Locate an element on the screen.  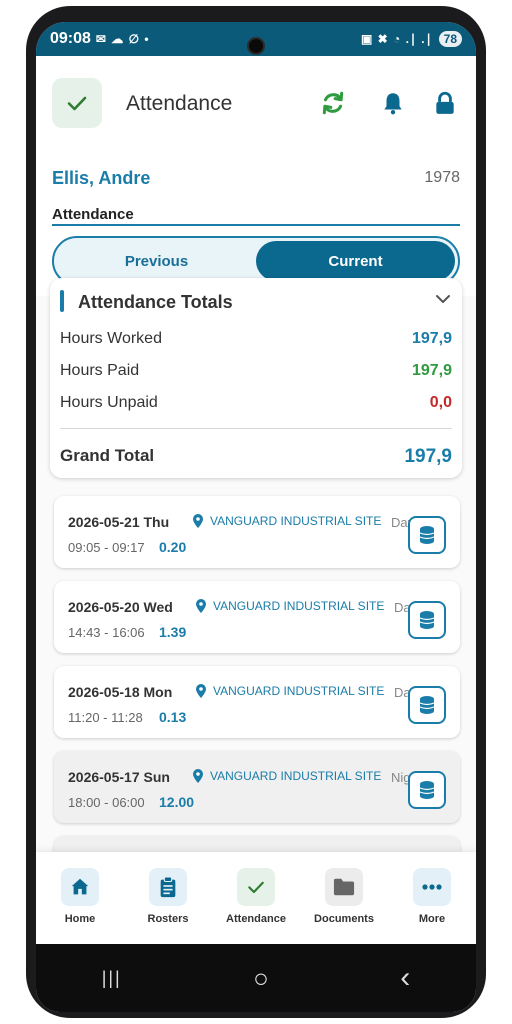
shift-time: 11:20 - 11:28 is located at coordinates (105, 717).